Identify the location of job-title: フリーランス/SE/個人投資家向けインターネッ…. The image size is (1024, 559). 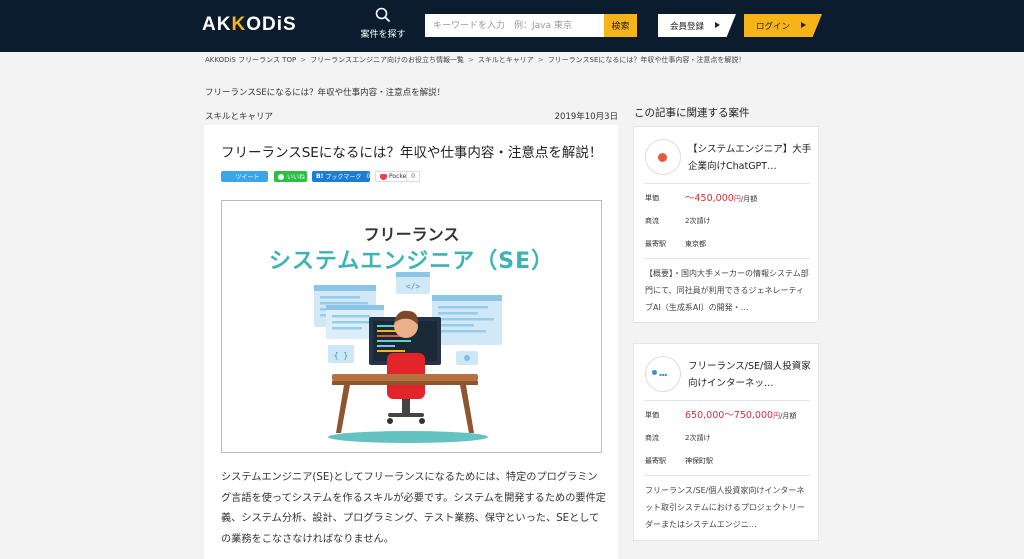
(752, 375).